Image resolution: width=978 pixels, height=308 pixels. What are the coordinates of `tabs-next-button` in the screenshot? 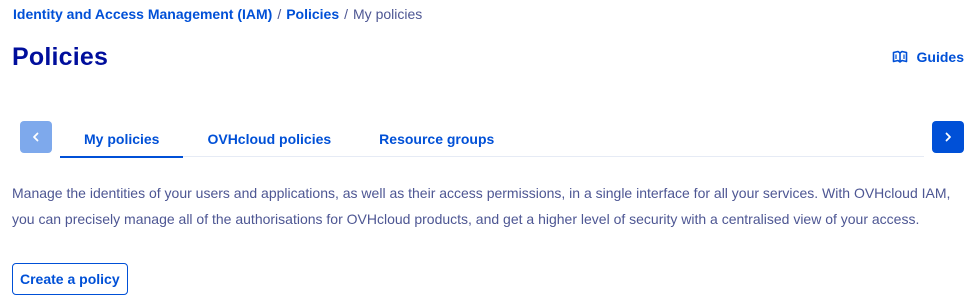 It's located at (948, 137).